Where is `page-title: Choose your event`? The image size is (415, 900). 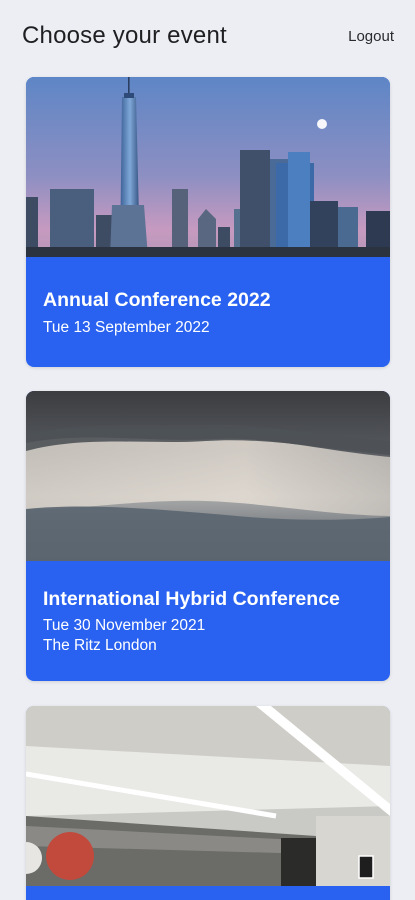 page-title: Choose your event is located at coordinates (124, 35).